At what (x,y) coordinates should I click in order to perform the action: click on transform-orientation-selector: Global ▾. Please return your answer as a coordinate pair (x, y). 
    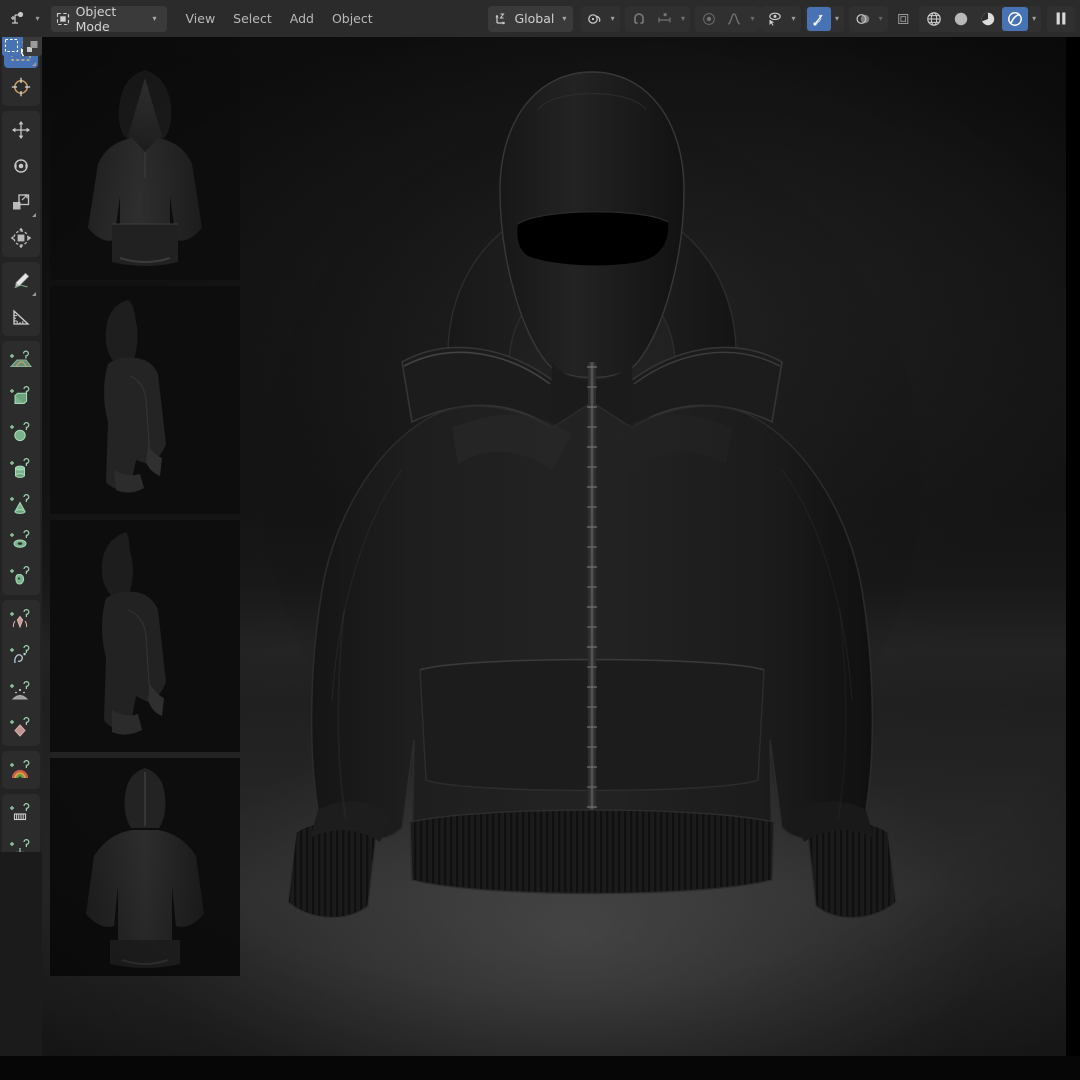
    Looking at the image, I should click on (531, 18).